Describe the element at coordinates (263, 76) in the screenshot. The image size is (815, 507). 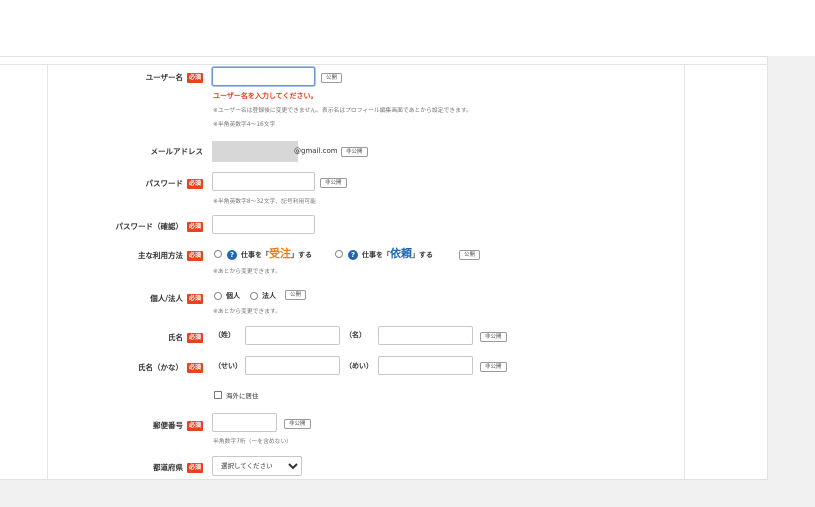
I see `username-input` at that location.